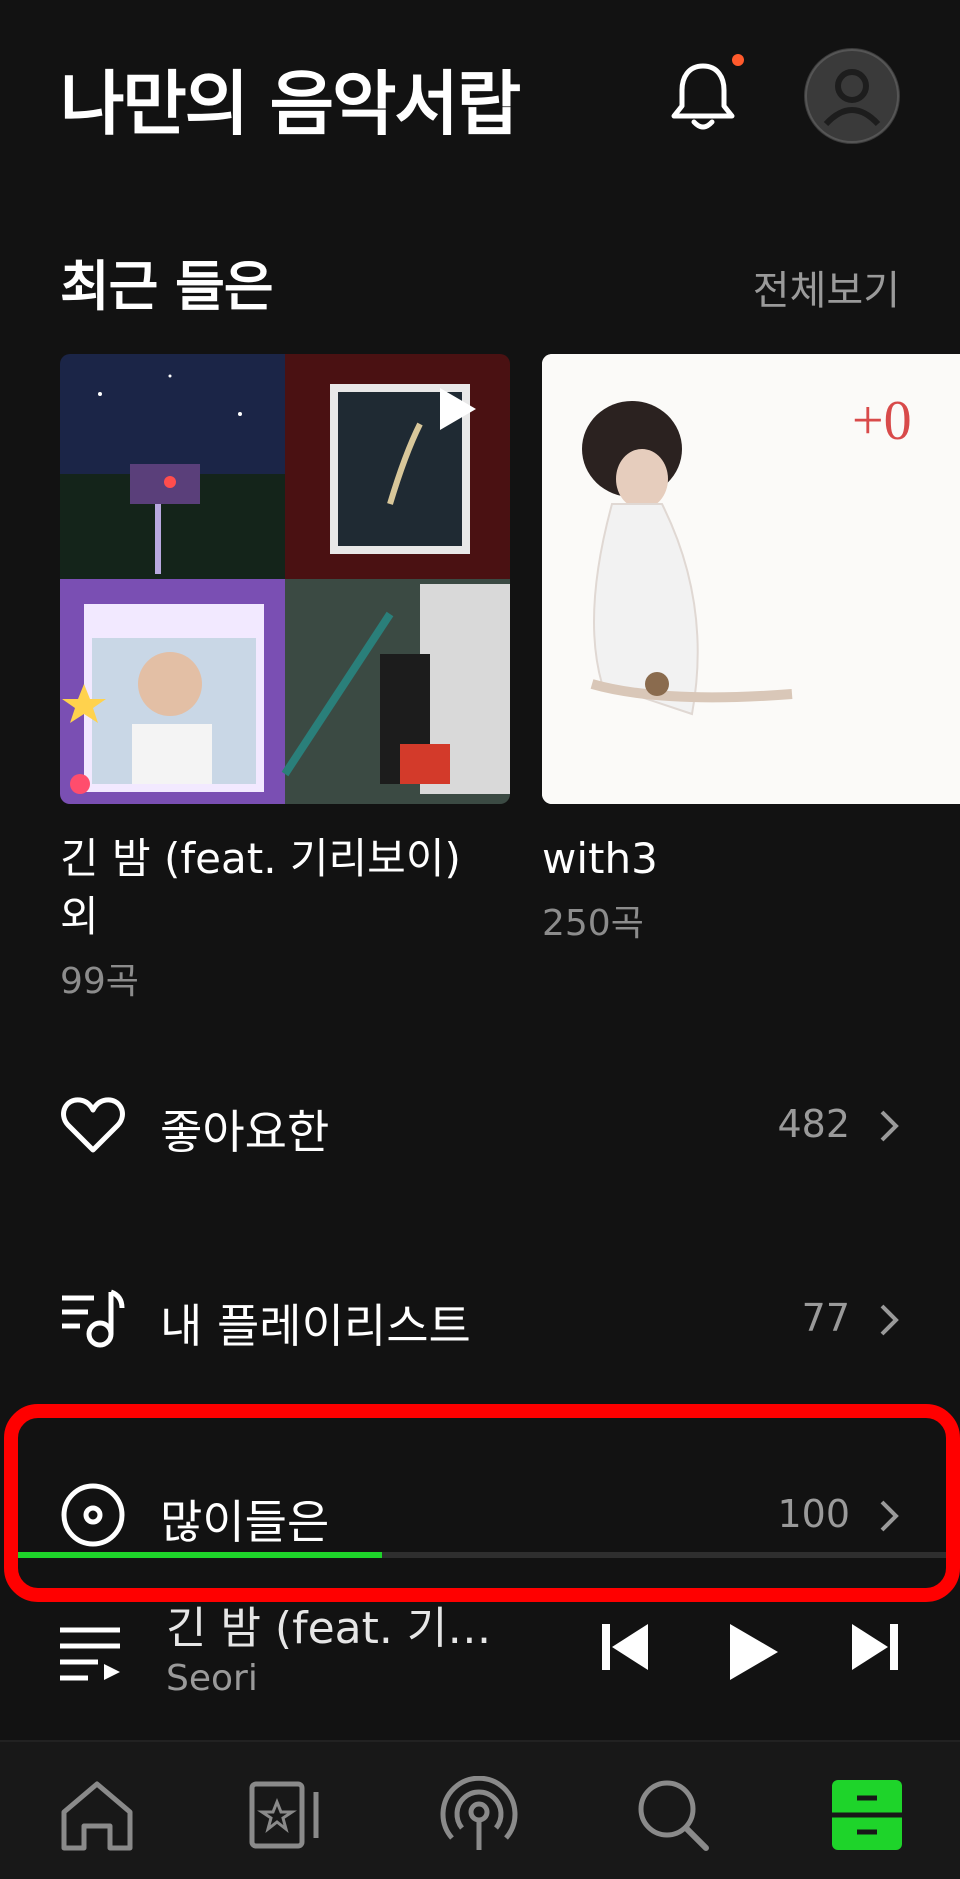  Describe the element at coordinates (738, 60) in the screenshot. I see `notification-dot` at that location.